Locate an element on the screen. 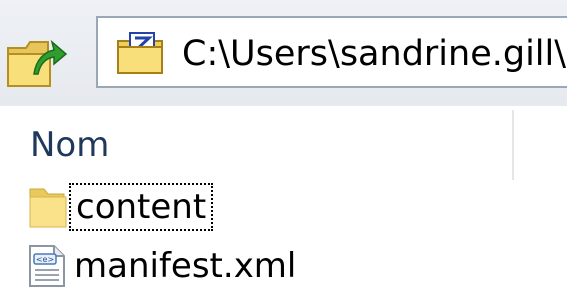  zip-folder-icon is located at coordinates (140, 53).